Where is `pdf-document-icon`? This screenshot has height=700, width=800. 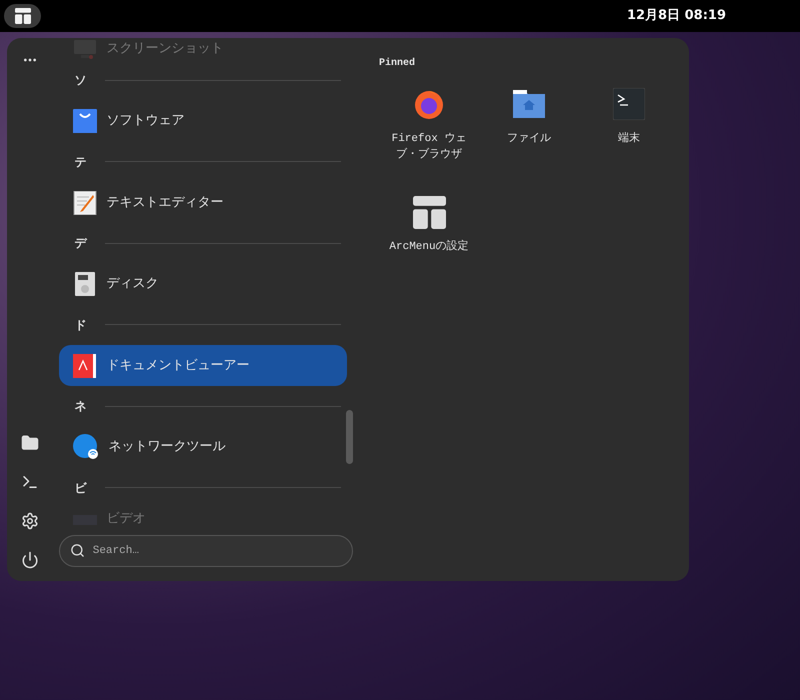
pdf-document-icon is located at coordinates (84, 366).